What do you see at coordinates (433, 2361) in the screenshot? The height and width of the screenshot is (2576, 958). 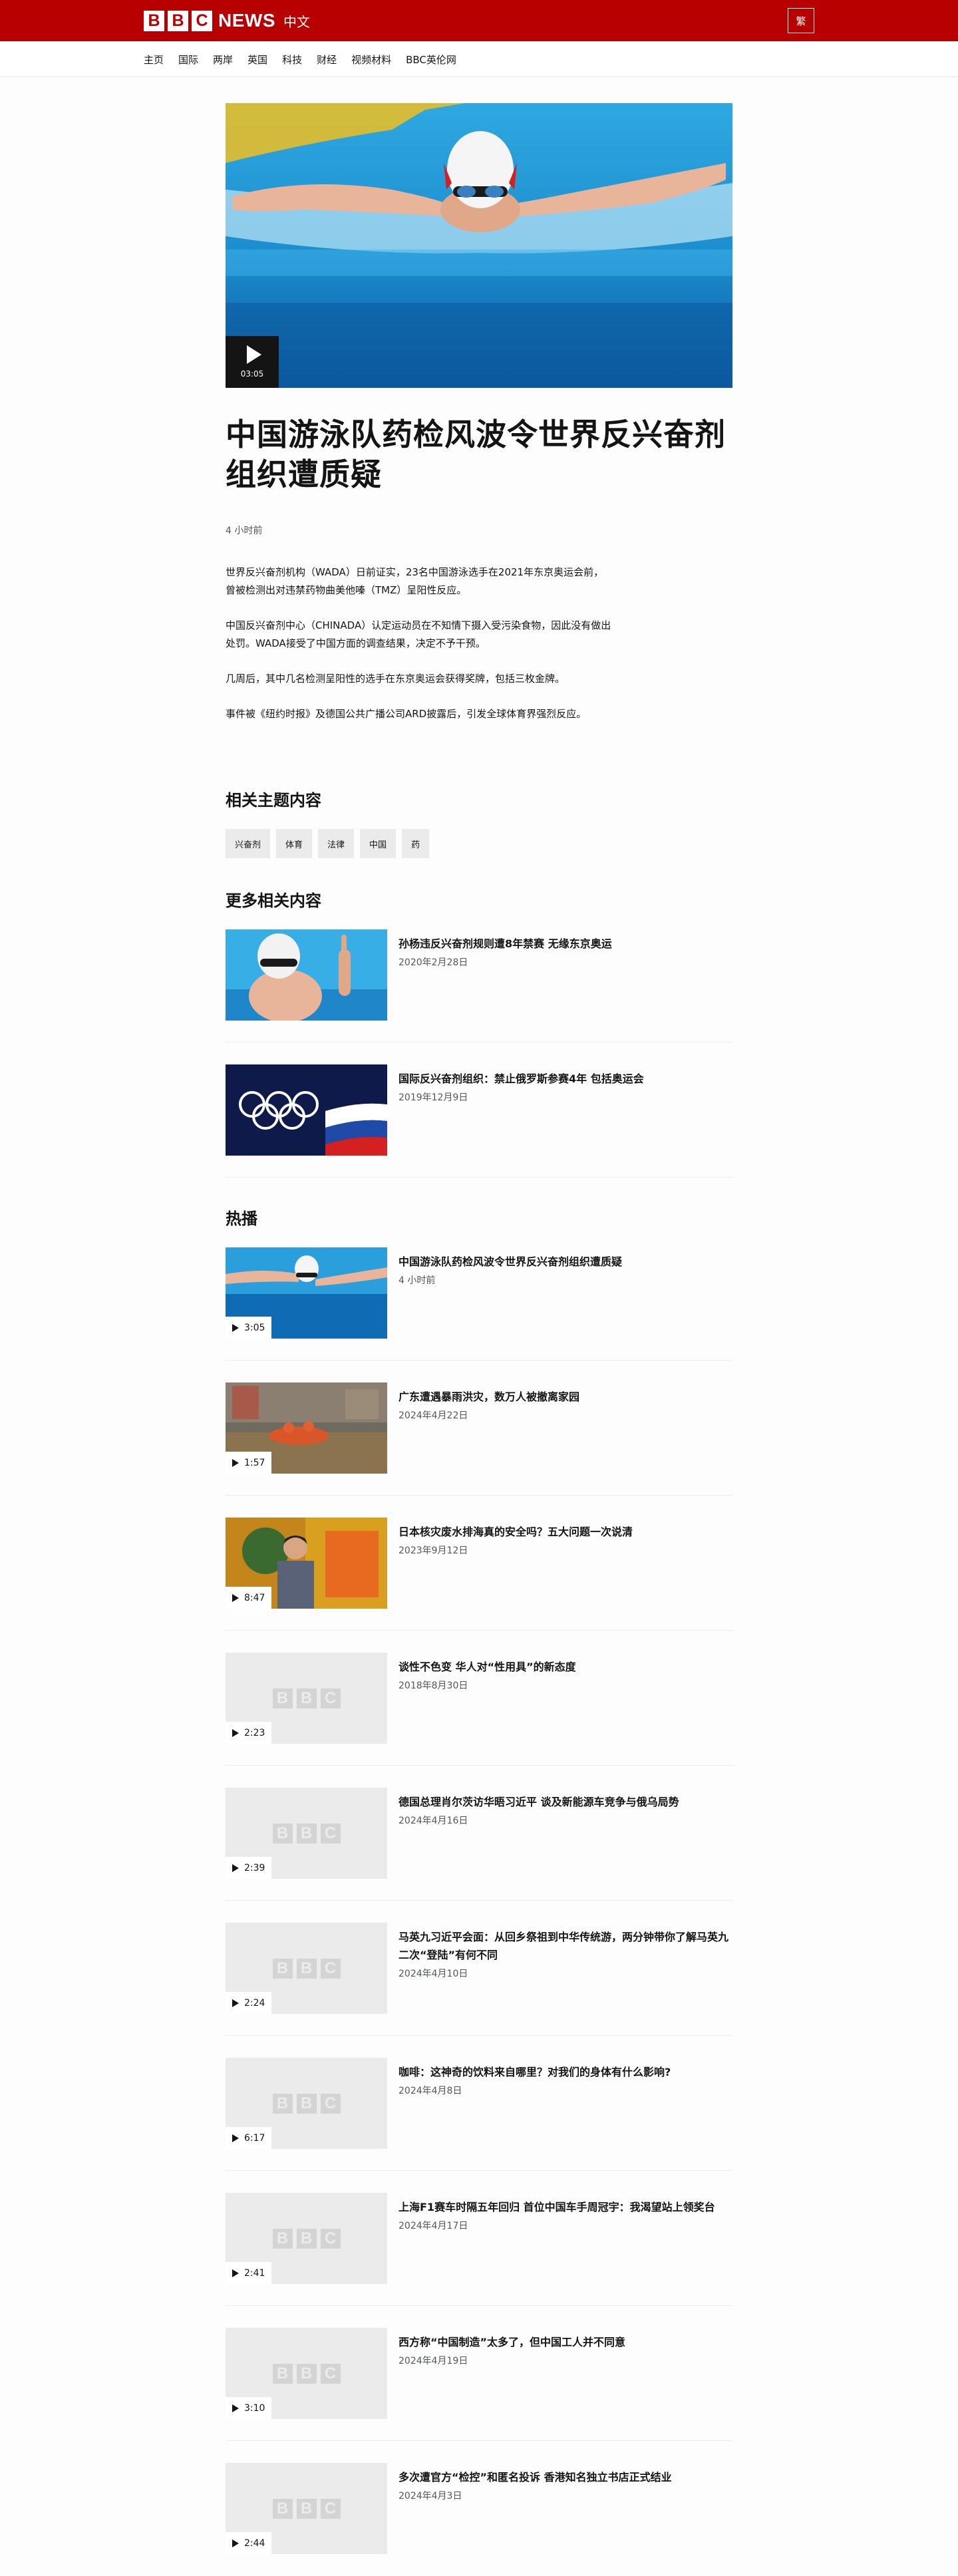 I see `list-item-date: 2024年4月19日` at bounding box center [433, 2361].